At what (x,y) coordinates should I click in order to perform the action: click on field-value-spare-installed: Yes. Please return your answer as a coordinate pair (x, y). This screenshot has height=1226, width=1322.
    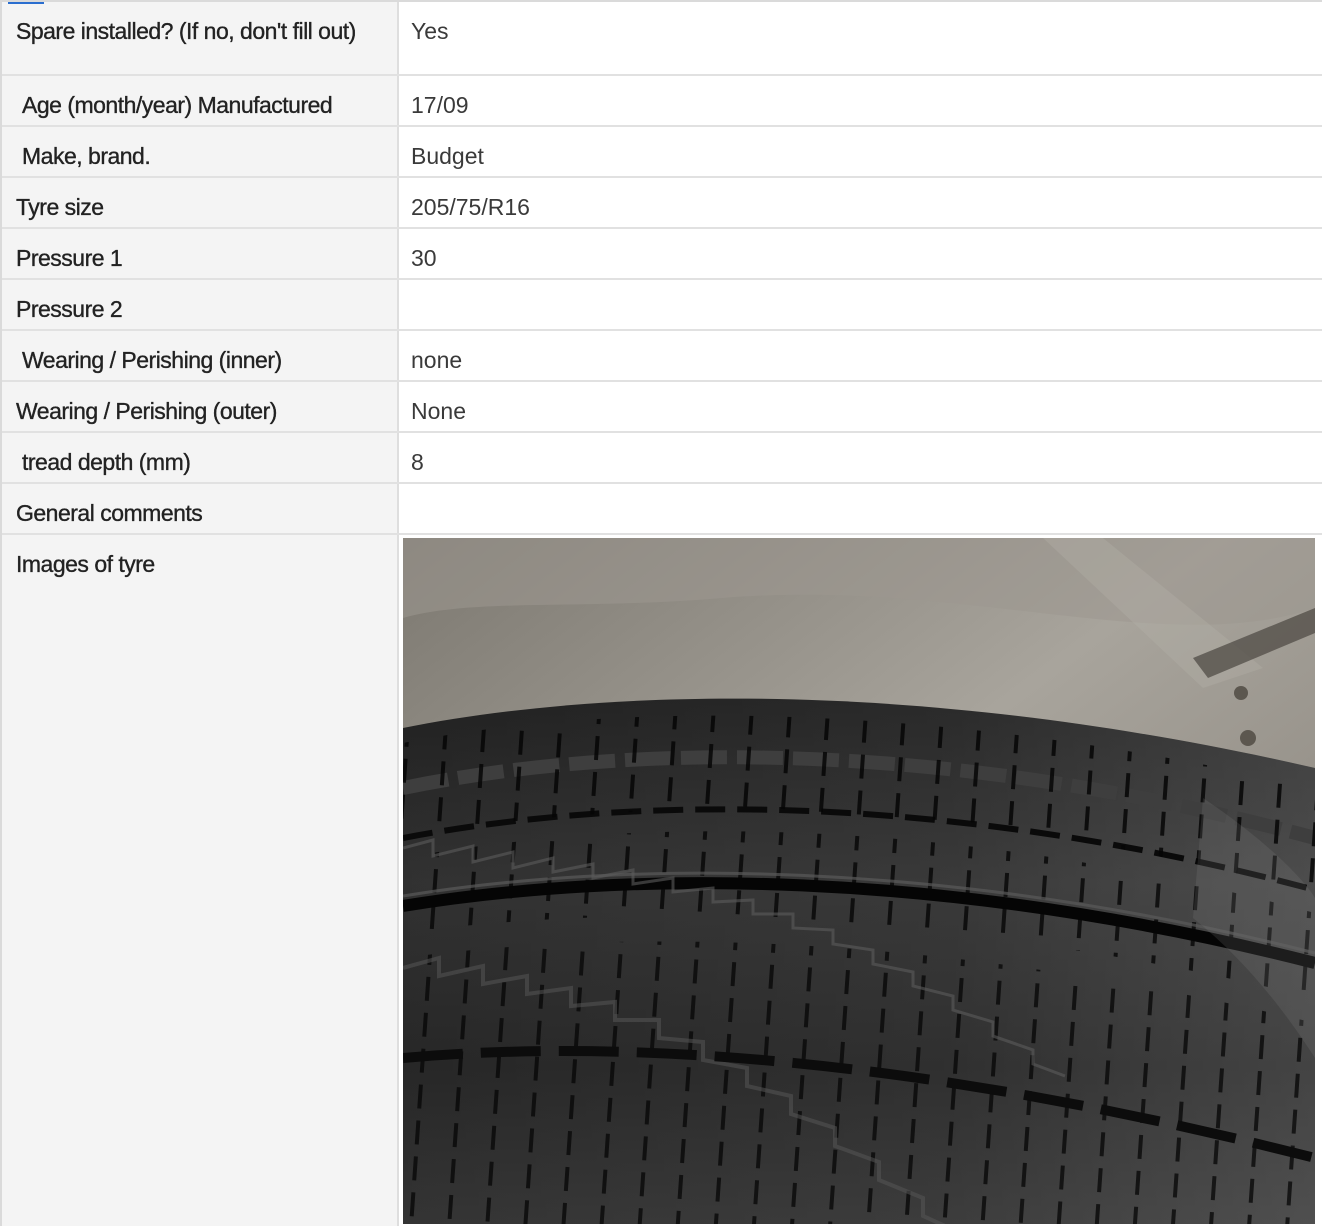
    Looking at the image, I should click on (860, 39).